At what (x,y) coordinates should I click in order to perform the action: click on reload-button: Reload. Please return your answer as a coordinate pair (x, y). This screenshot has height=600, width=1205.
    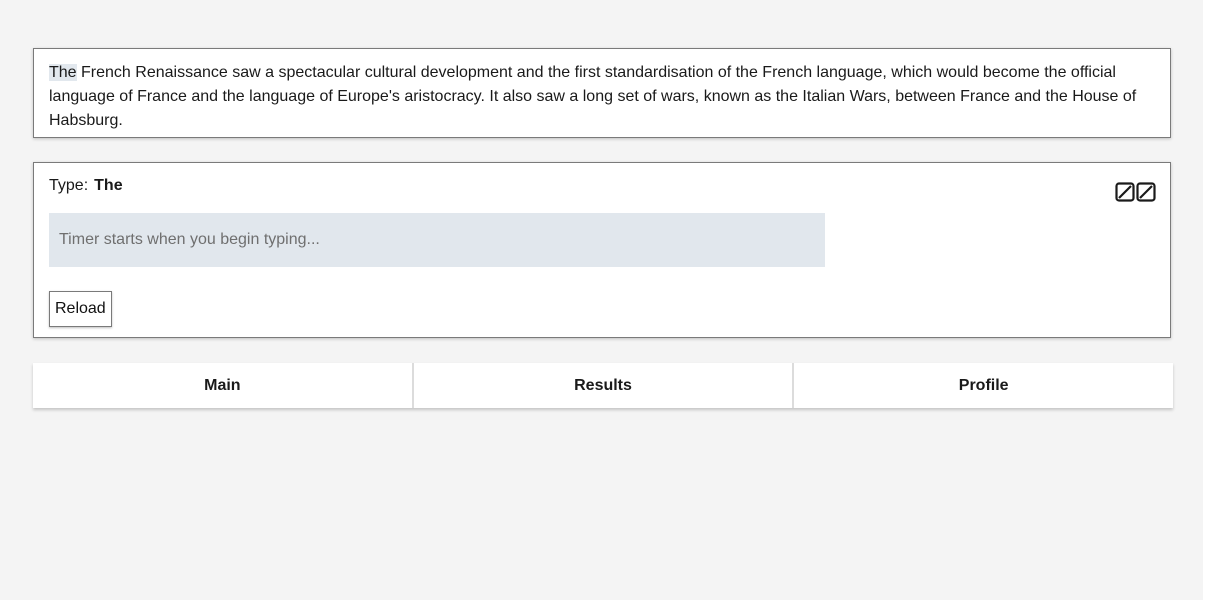
    Looking at the image, I should click on (80, 309).